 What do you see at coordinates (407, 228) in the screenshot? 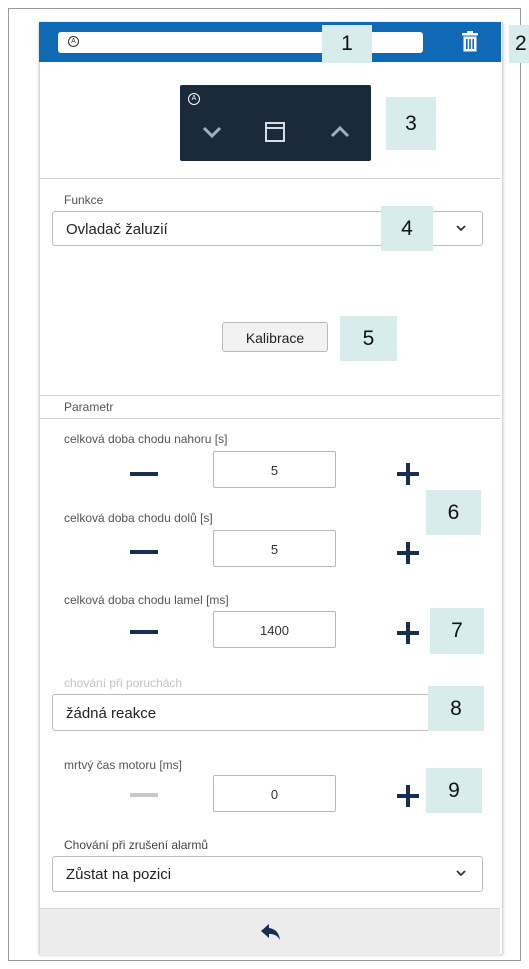
I see `callout-4: 4` at bounding box center [407, 228].